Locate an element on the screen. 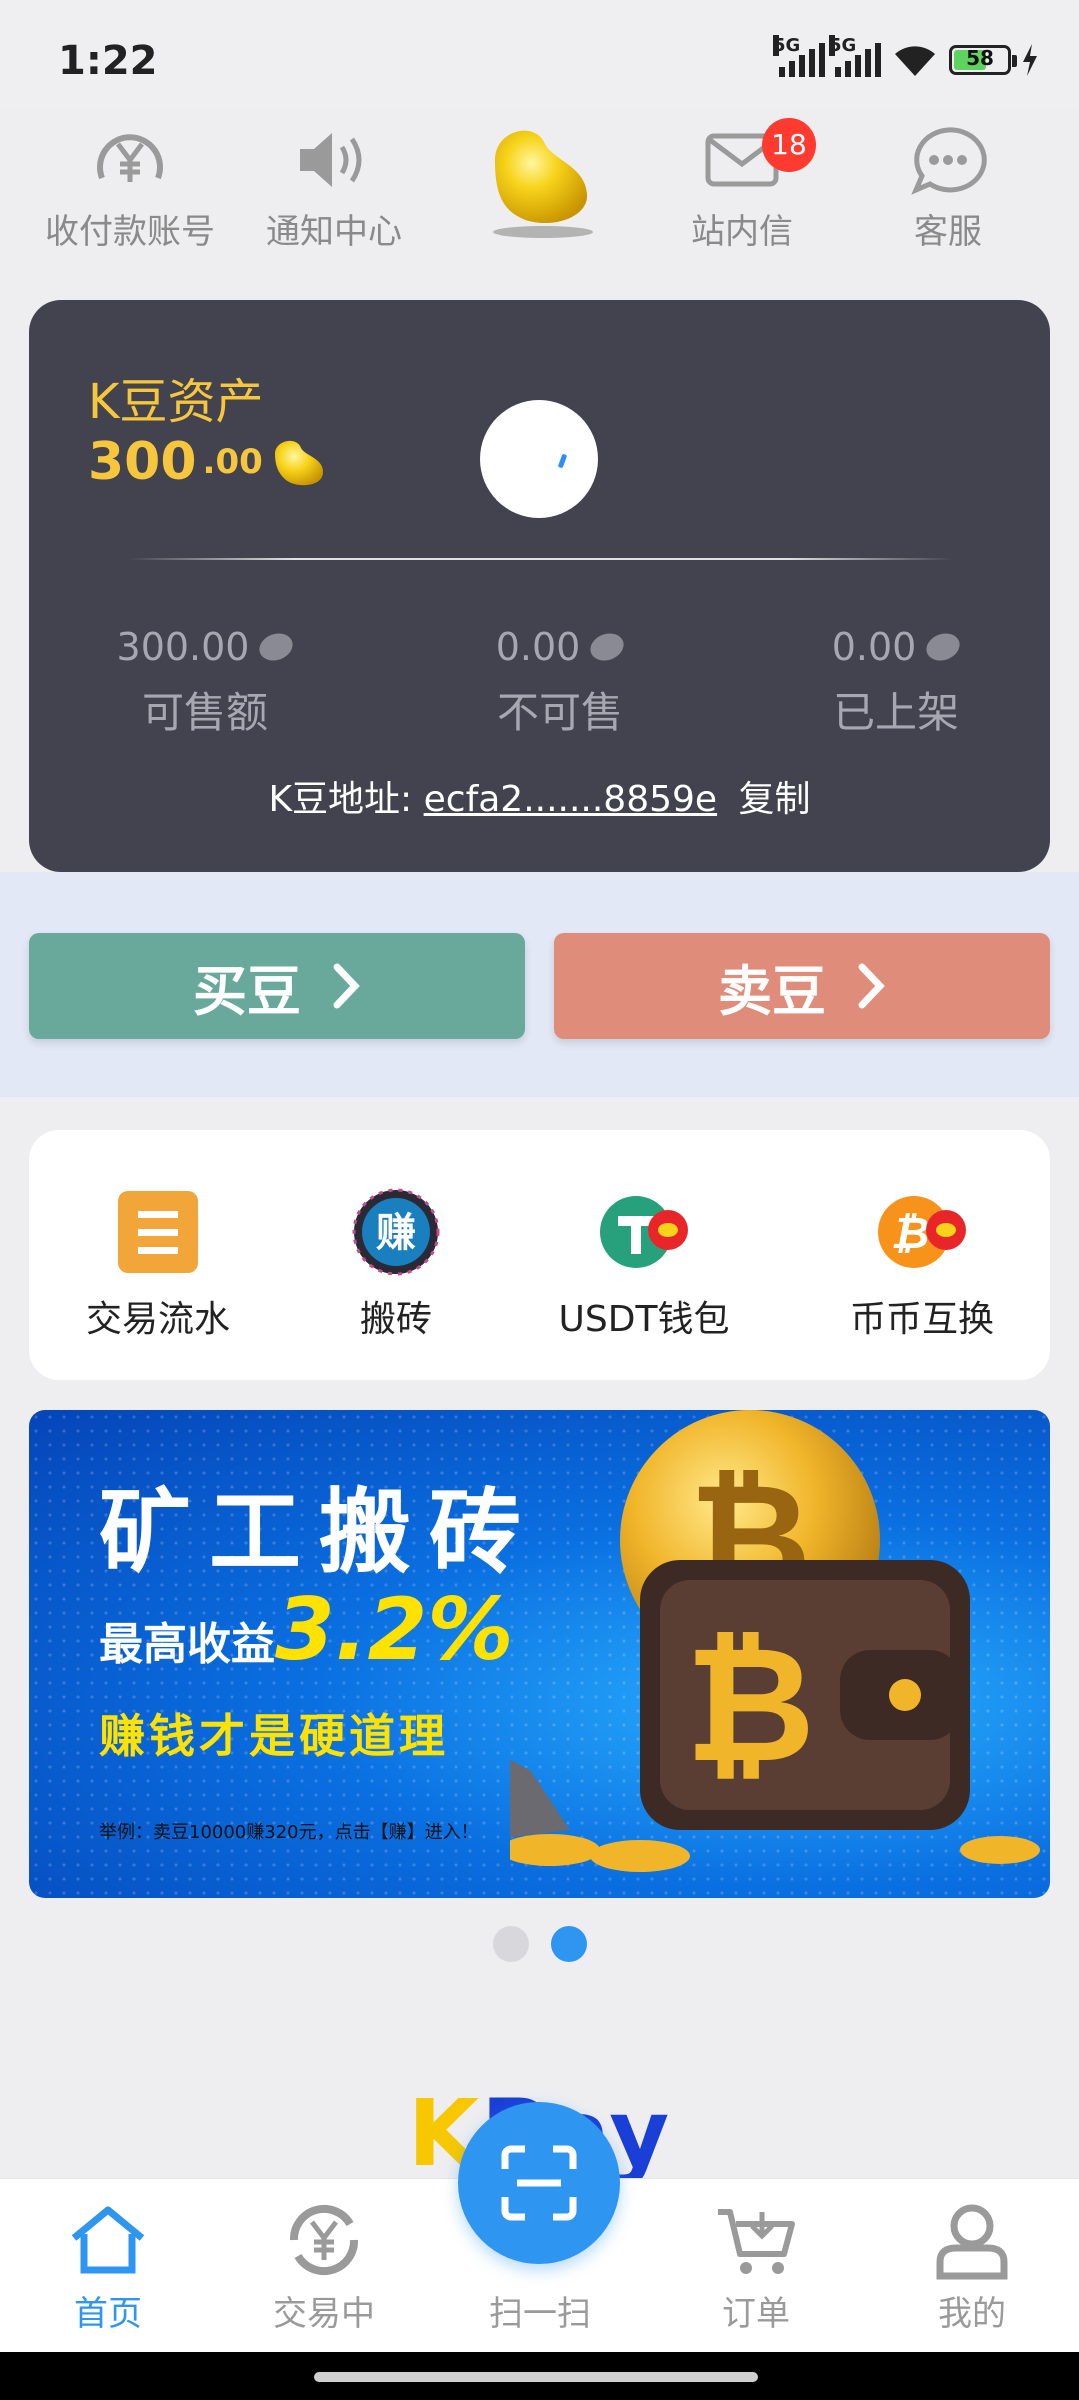 This screenshot has height=2400, width=1079. golden-bean-logo is located at coordinates (543, 184).